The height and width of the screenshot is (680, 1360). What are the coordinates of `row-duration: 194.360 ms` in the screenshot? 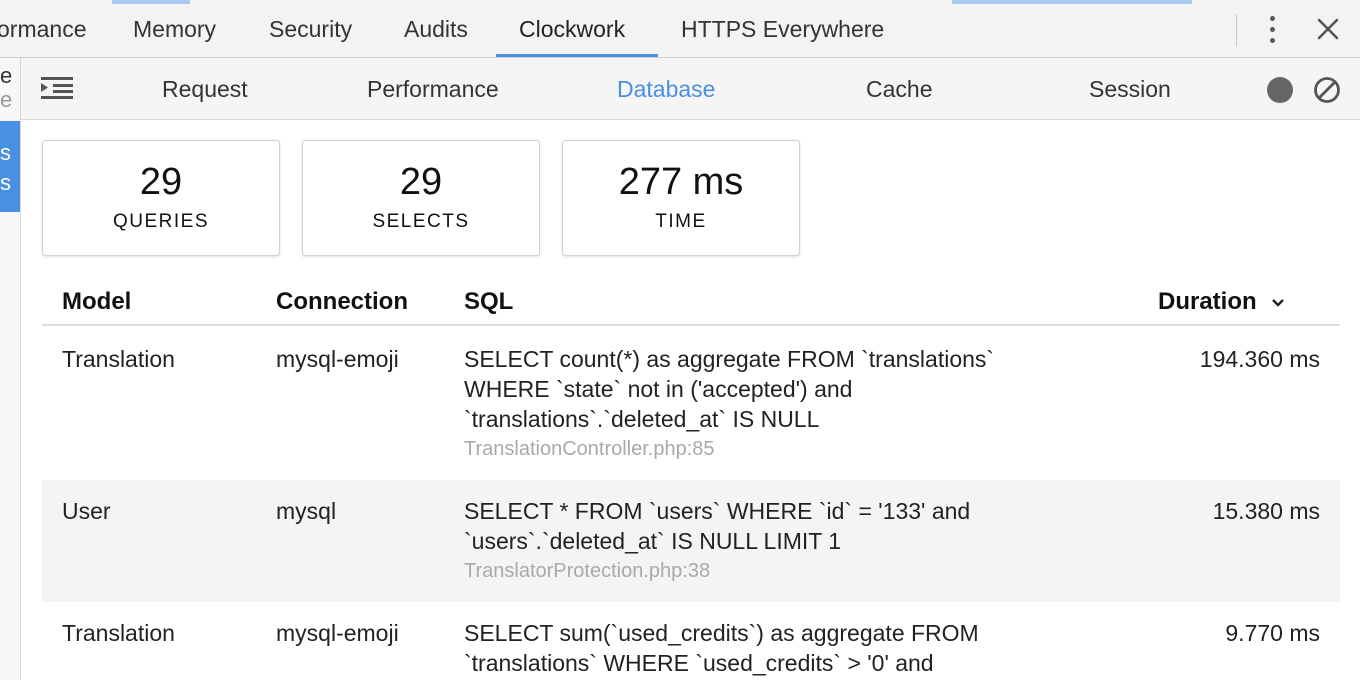 It's located at (1259, 359).